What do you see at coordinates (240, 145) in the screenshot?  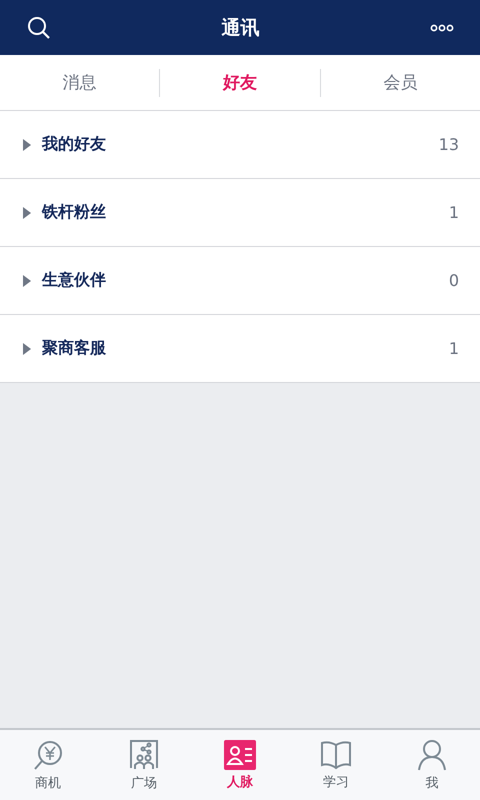 I see `group-row: 我的好友 13` at bounding box center [240, 145].